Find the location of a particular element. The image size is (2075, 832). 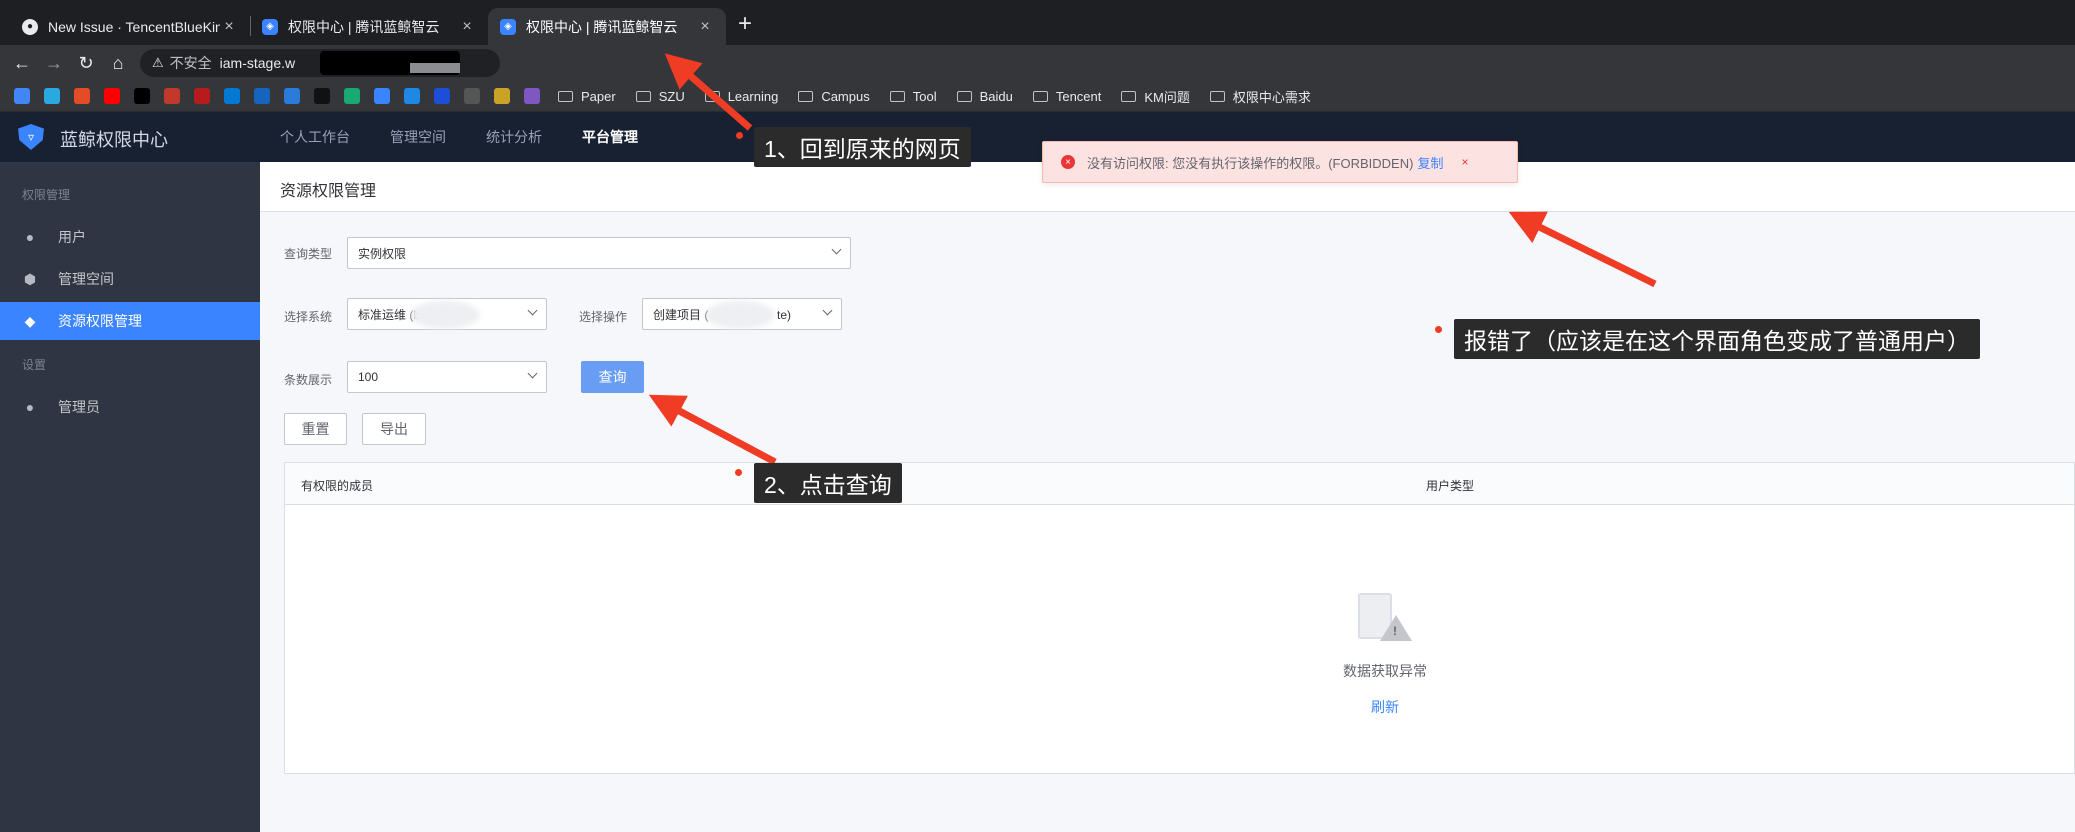

nav-statistics: 统计分析 is located at coordinates (514, 137).